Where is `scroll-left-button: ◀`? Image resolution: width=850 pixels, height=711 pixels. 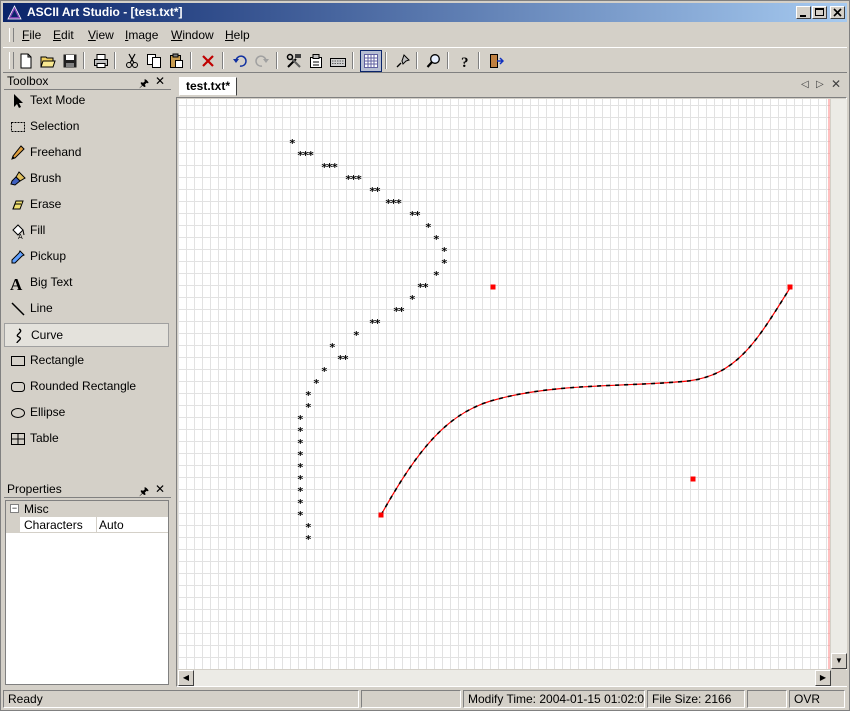 scroll-left-button: ◀ is located at coordinates (186, 678).